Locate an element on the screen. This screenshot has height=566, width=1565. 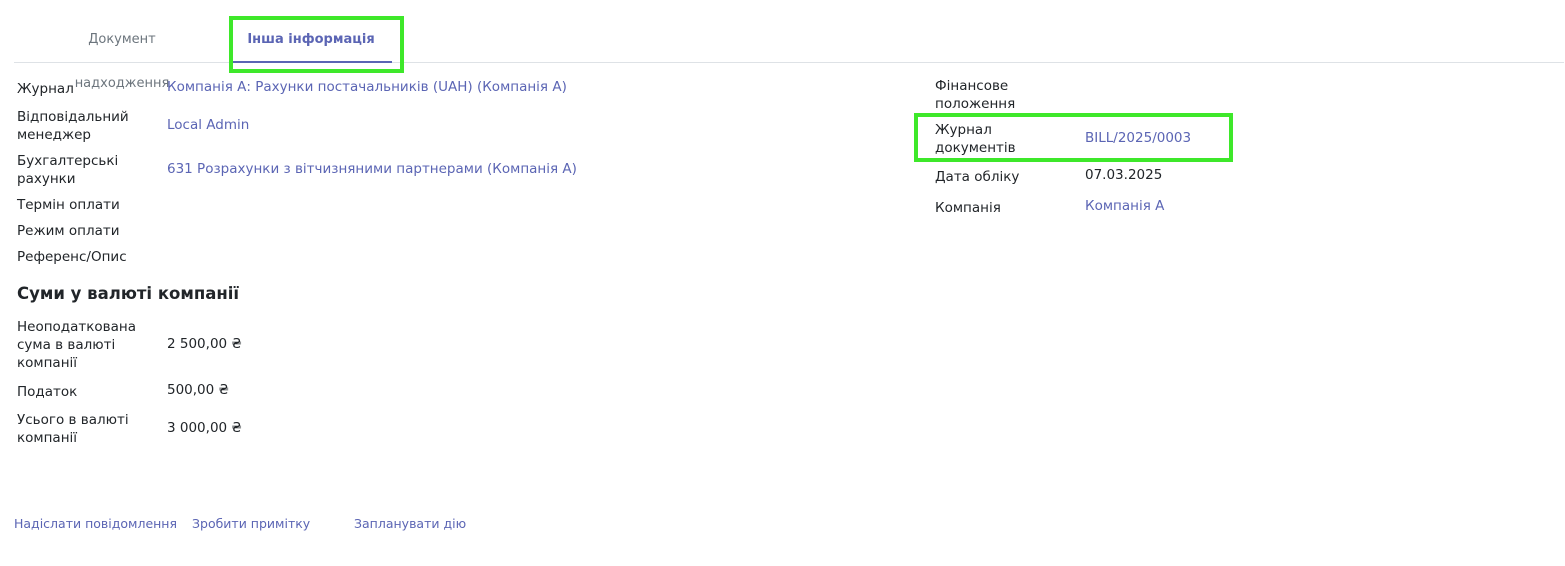
tax-value: 500,00 ₴ is located at coordinates (198, 390).